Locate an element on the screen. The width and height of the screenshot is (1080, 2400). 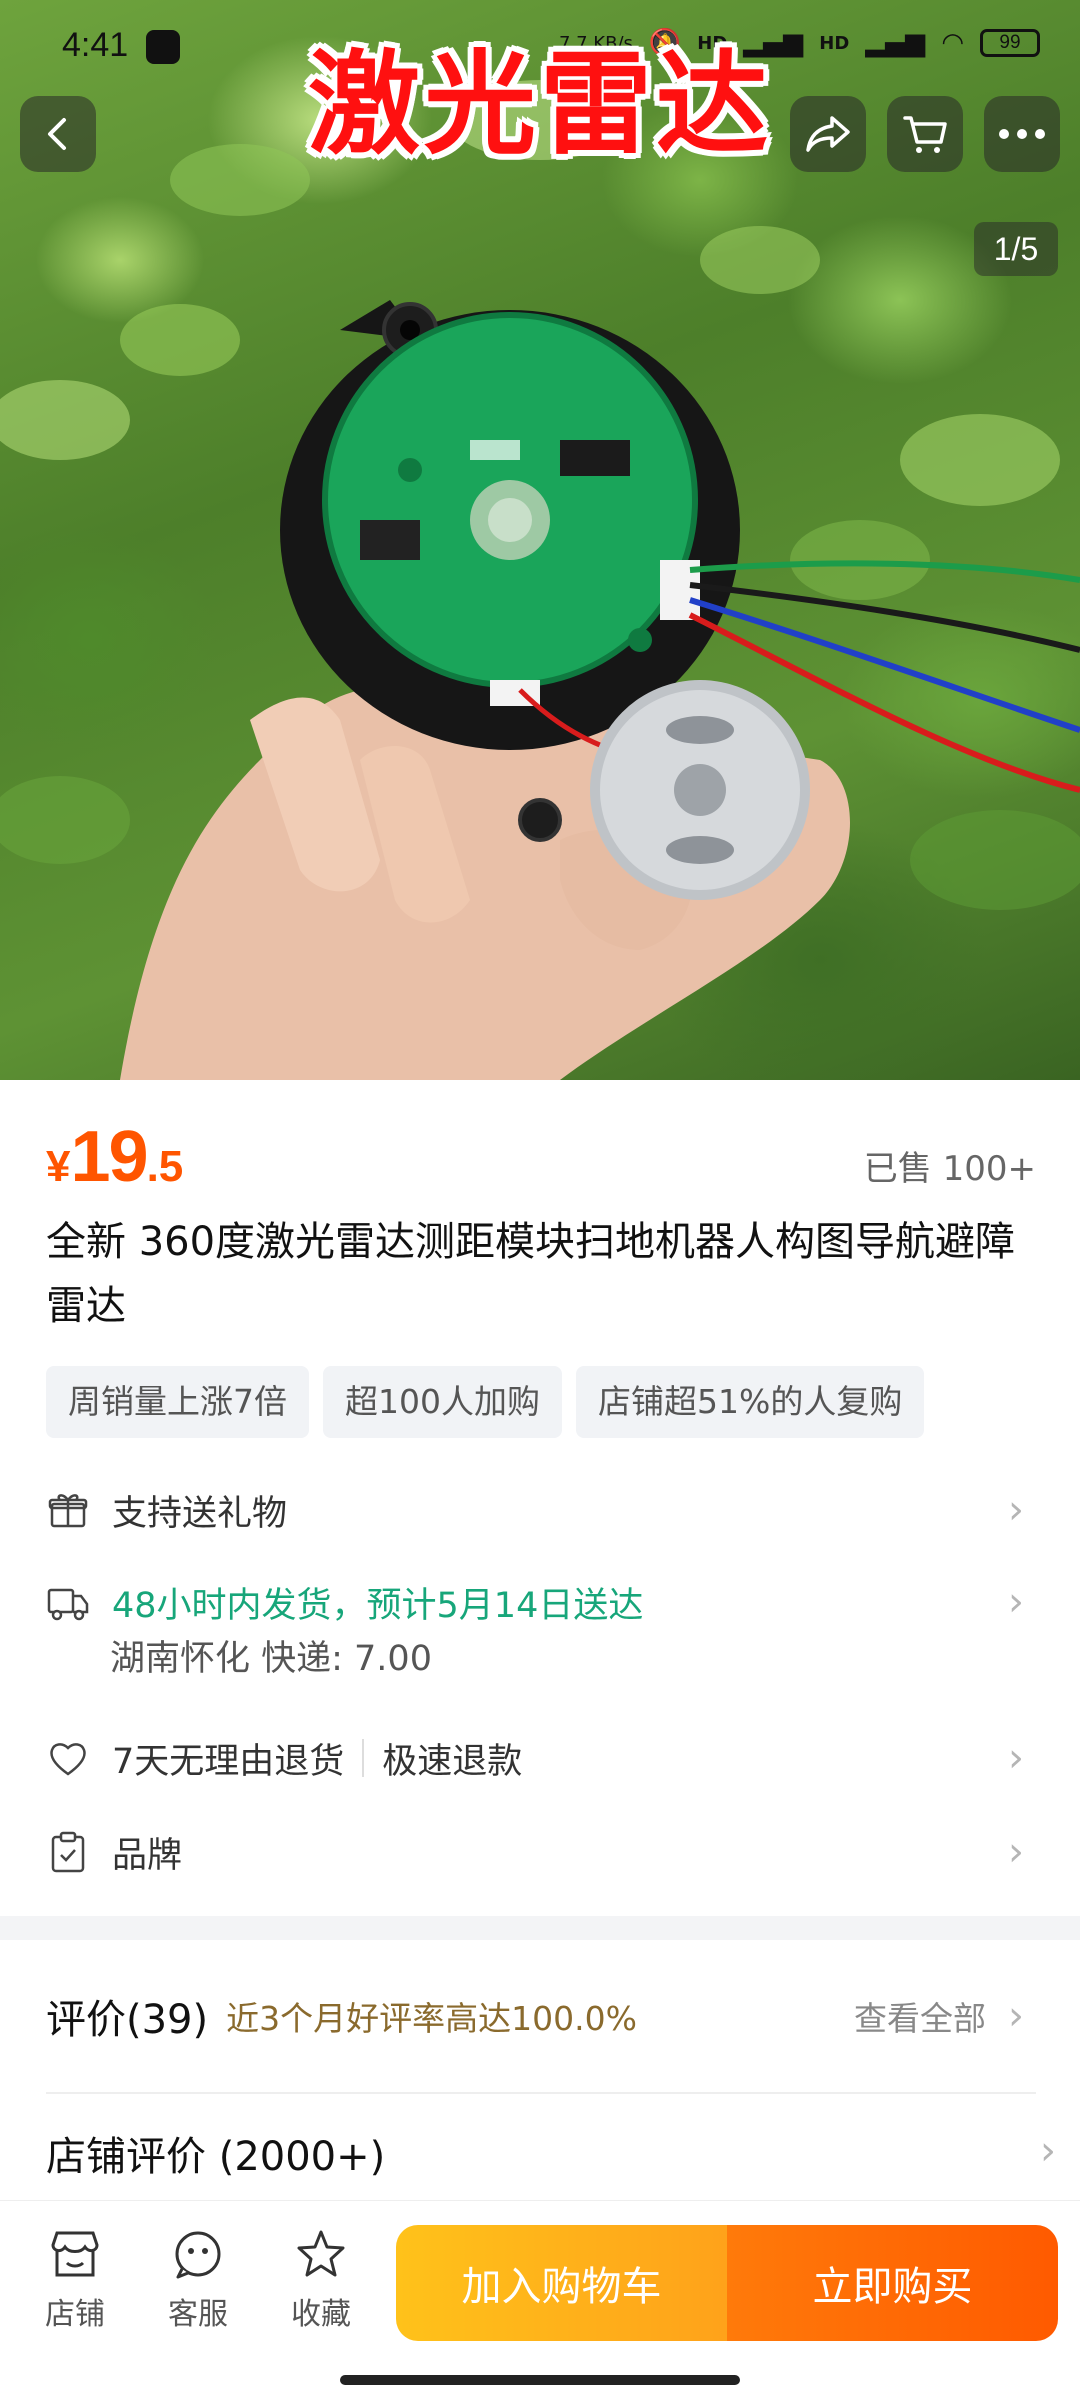
tag-weekly-sales: 周销量上涨7倍 is located at coordinates (177, 1402).